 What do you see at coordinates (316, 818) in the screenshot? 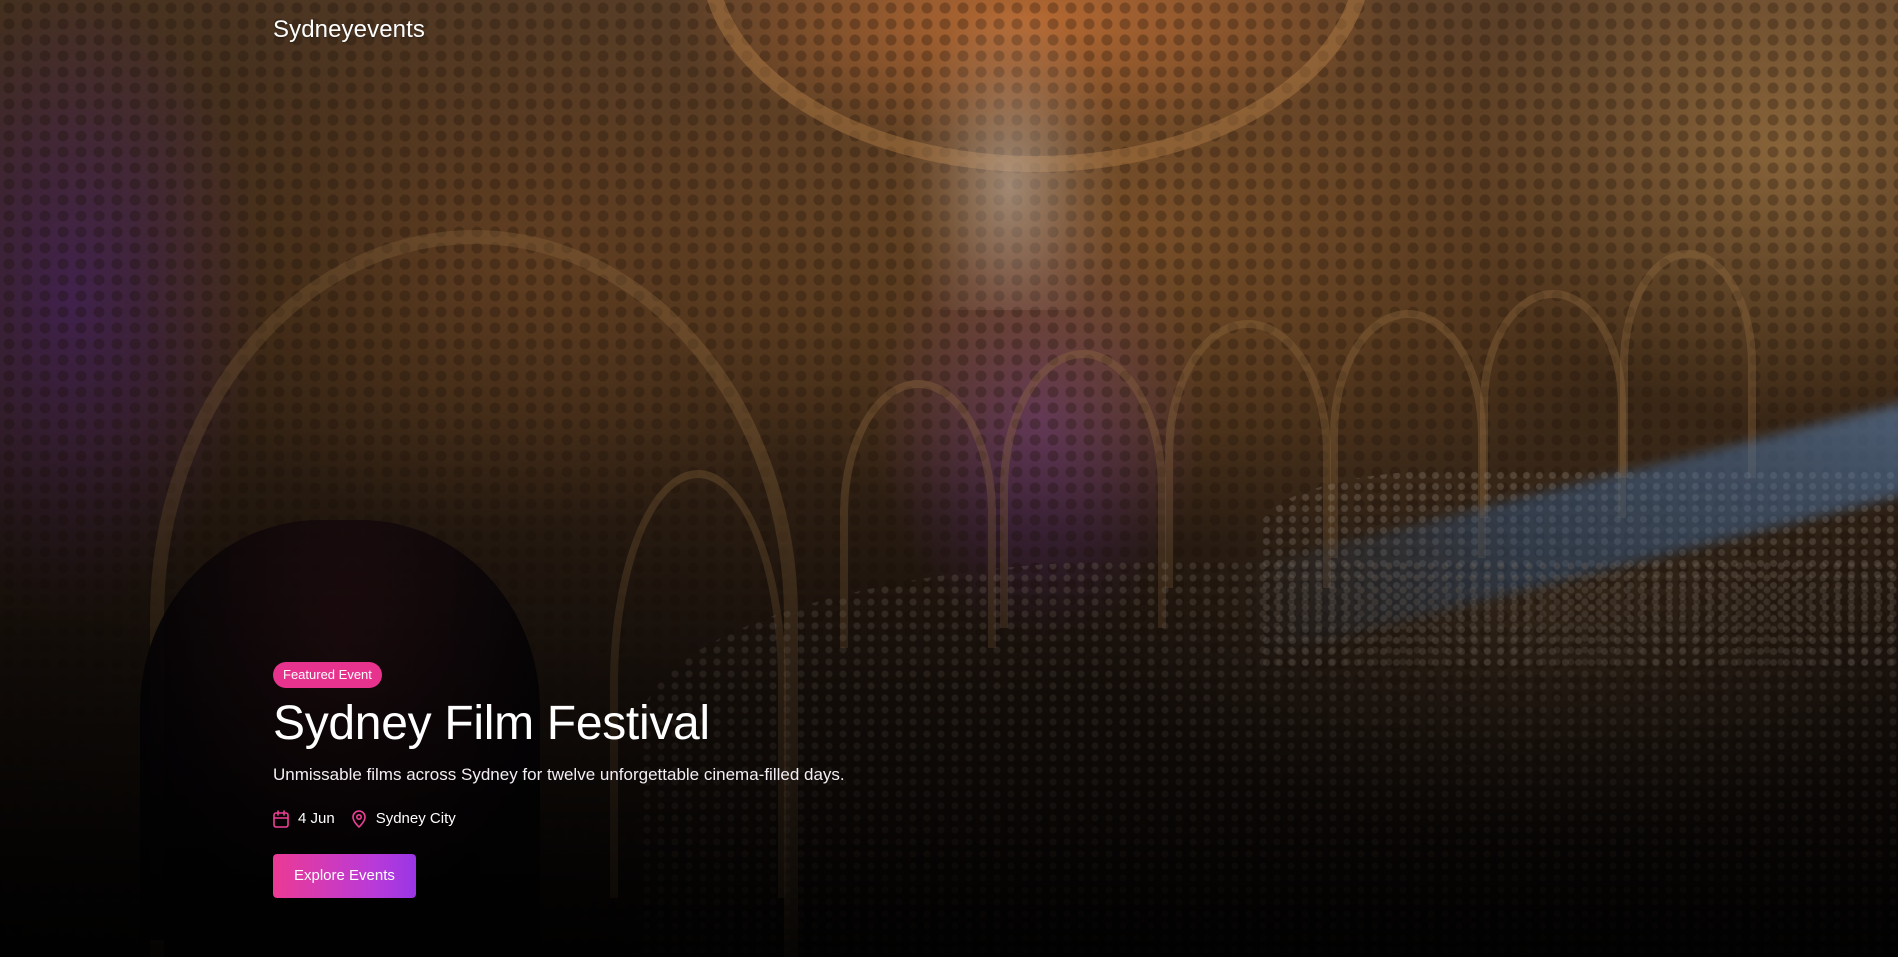
I see `event-date-text: 4 Jun` at bounding box center [316, 818].